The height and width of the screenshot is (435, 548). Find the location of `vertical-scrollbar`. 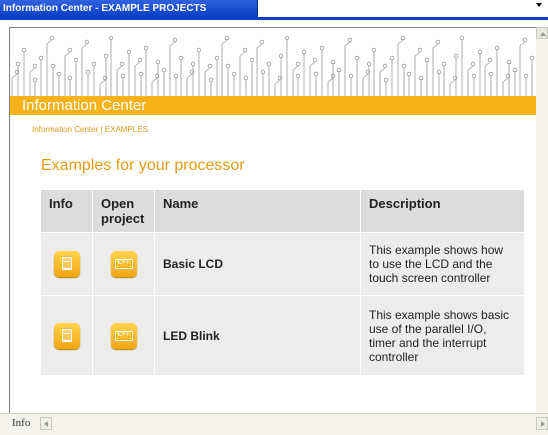

vertical-scrollbar is located at coordinates (542, 226).